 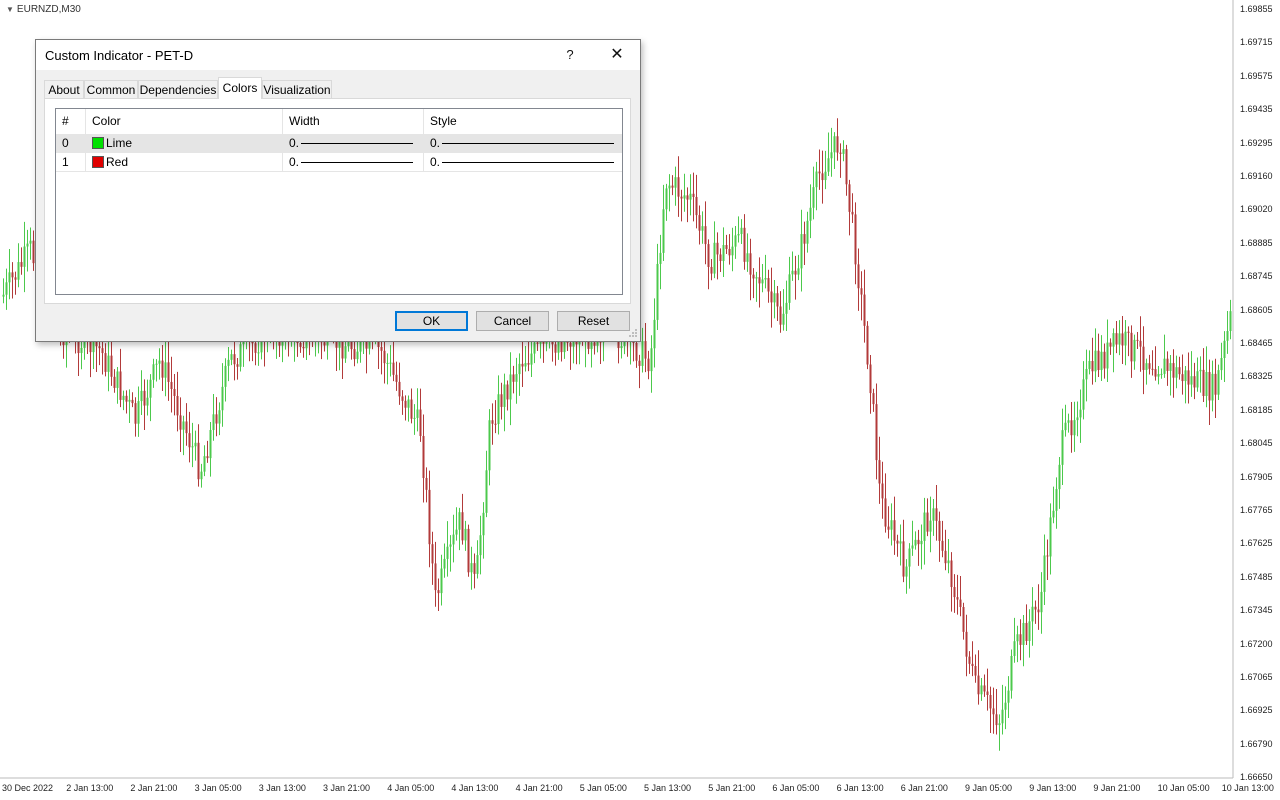 What do you see at coordinates (178, 89) in the screenshot?
I see `tab-dependencies: Dependencies` at bounding box center [178, 89].